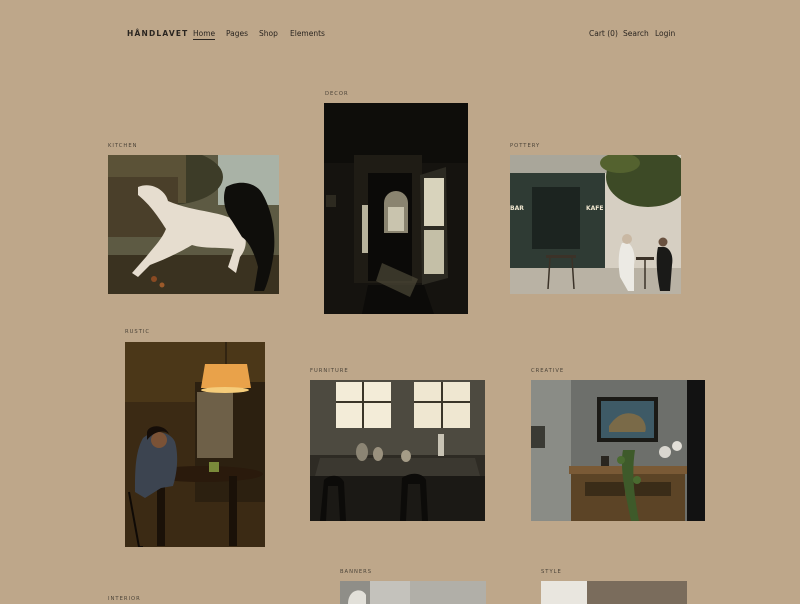 The height and width of the screenshot is (604, 800). Describe the element at coordinates (413, 592) in the screenshot. I see `banners-photo` at that location.